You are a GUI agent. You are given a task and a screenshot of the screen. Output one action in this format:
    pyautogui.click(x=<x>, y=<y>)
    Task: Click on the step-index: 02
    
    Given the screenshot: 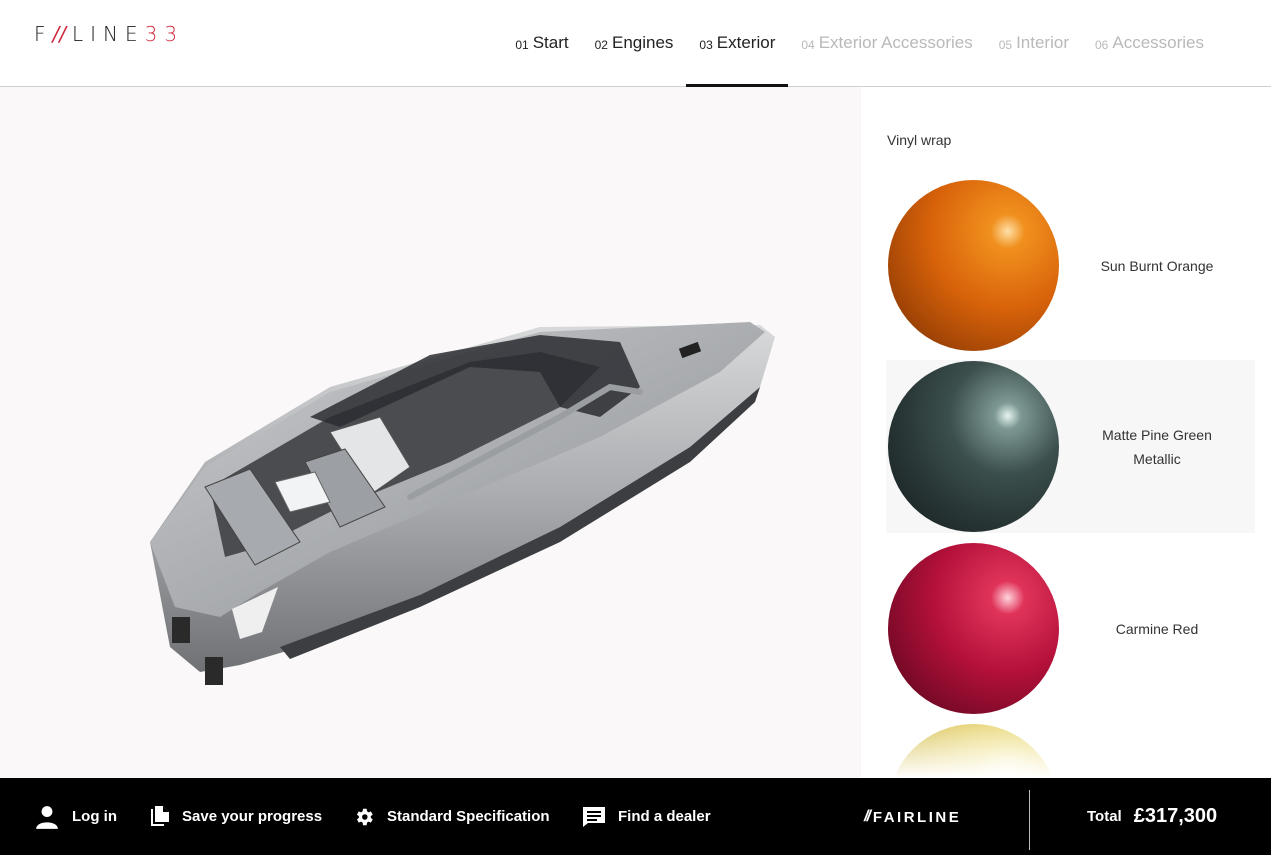 What is the action you would take?
    pyautogui.click(x=601, y=45)
    